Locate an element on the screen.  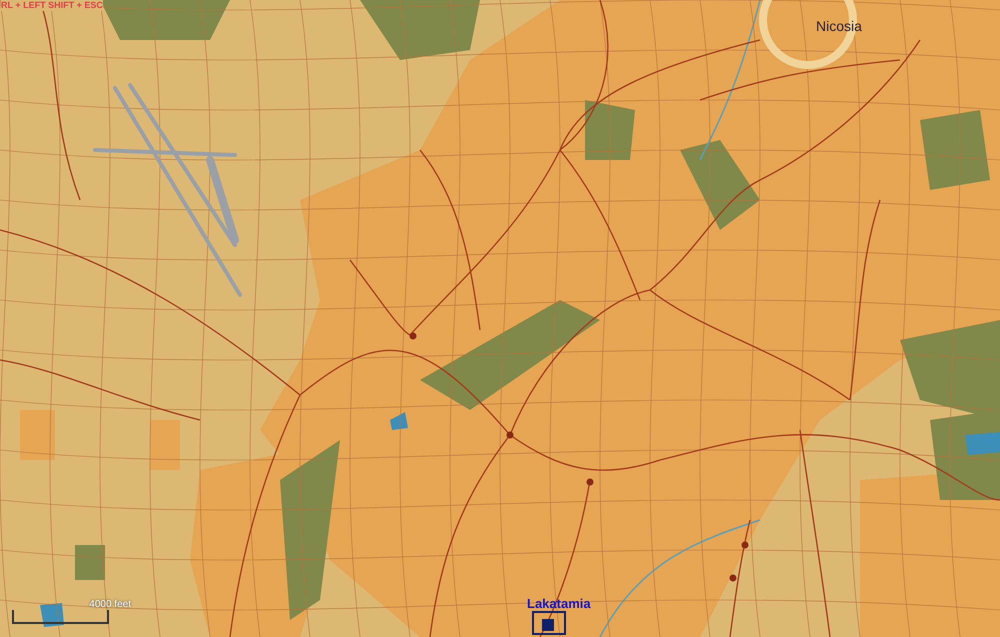
airfield-icon is located at coordinates (549, 623).